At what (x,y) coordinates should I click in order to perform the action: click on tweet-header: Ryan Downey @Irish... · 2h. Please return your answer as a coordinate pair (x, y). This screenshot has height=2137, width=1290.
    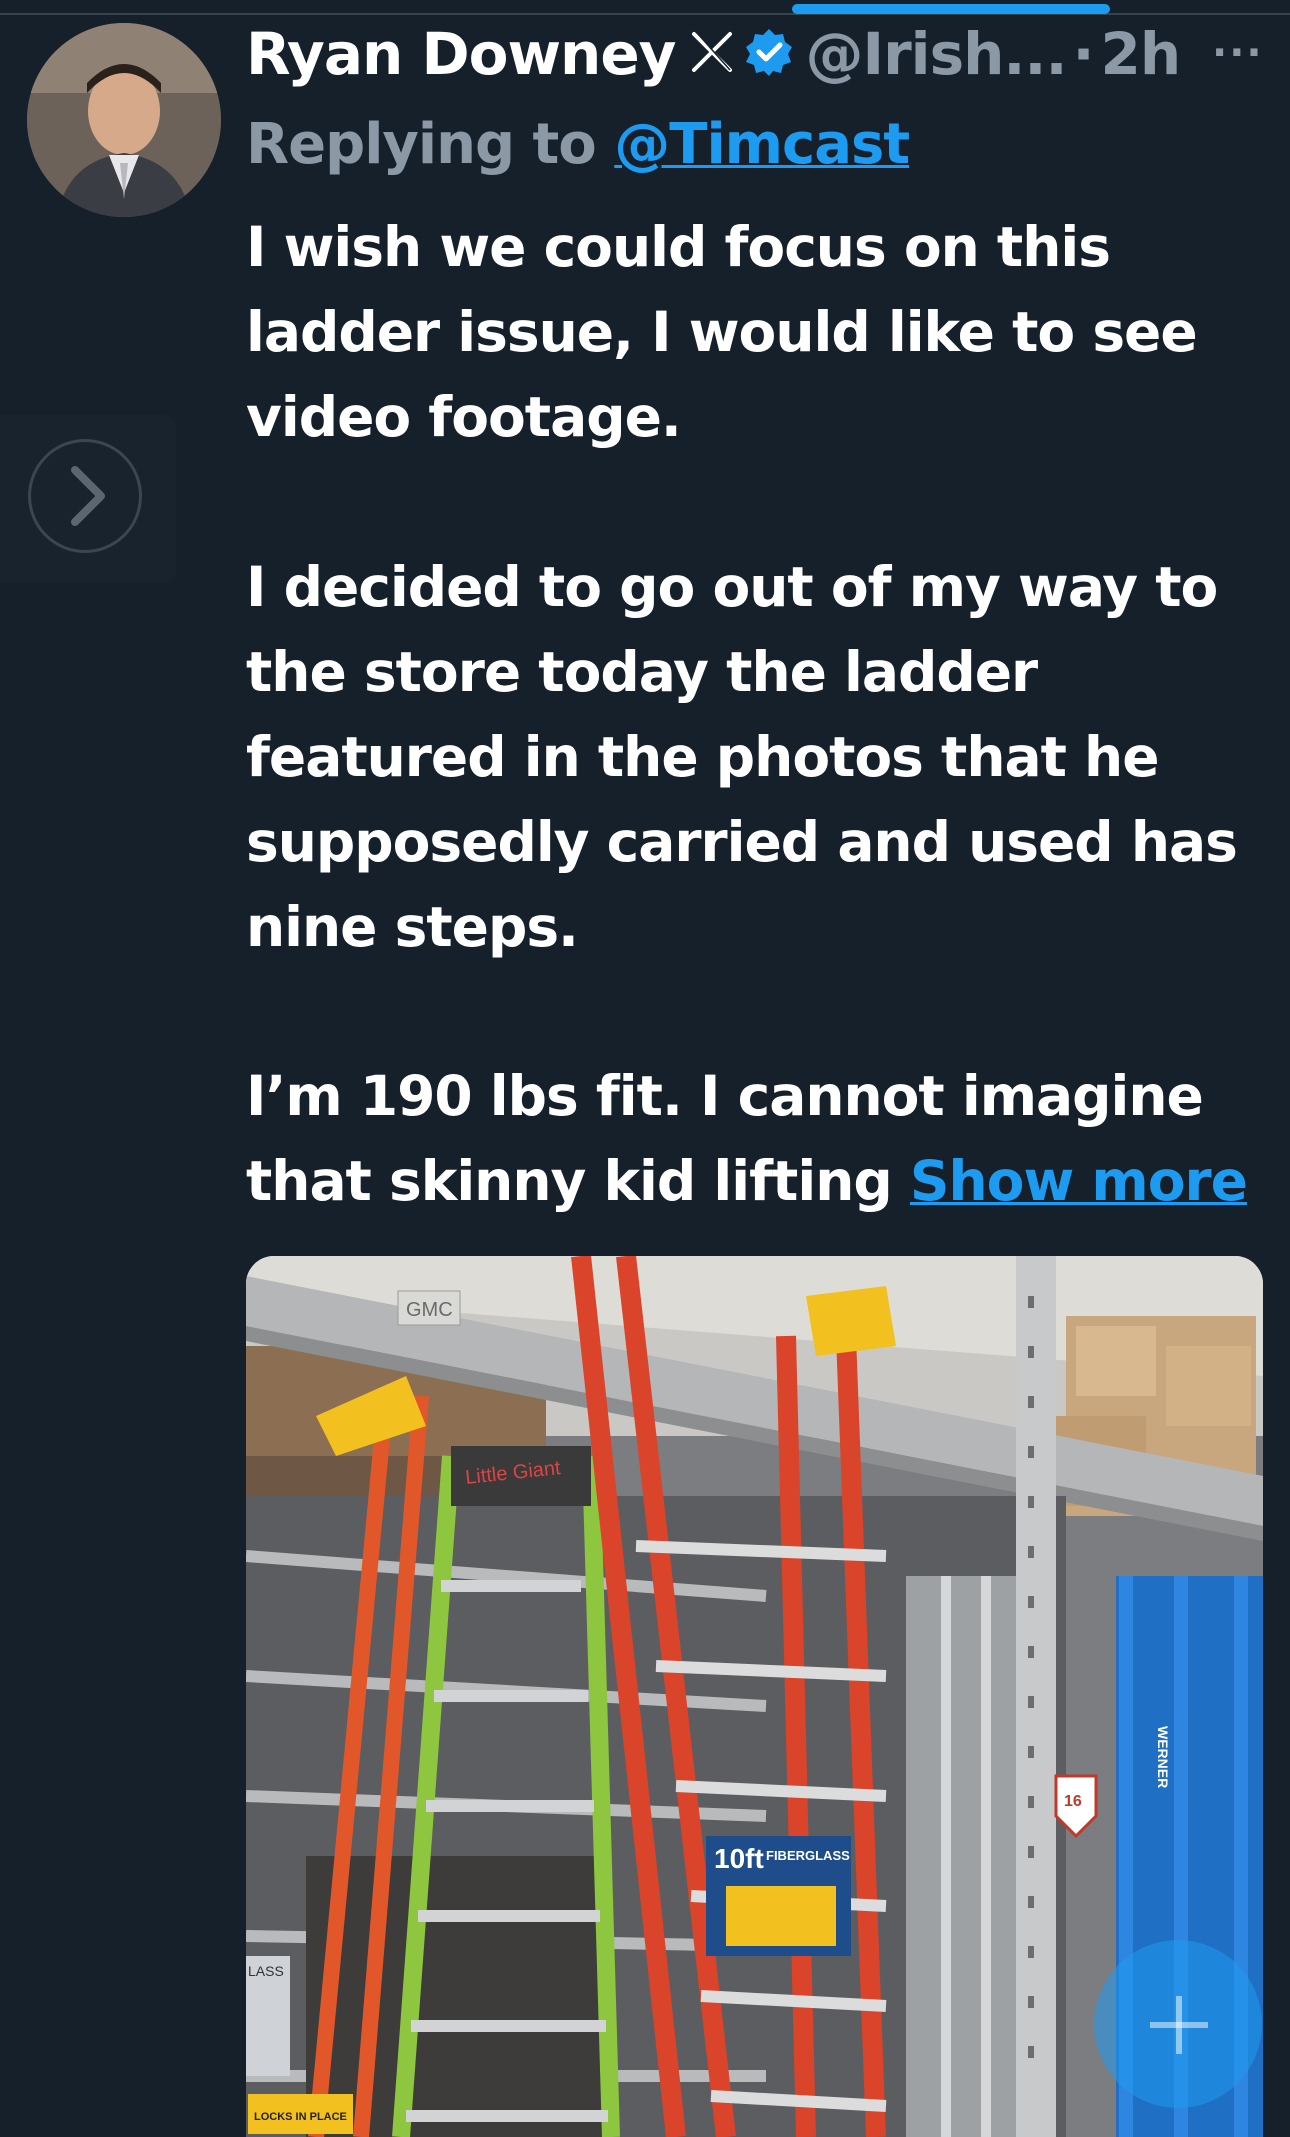
    Looking at the image, I should click on (761, 54).